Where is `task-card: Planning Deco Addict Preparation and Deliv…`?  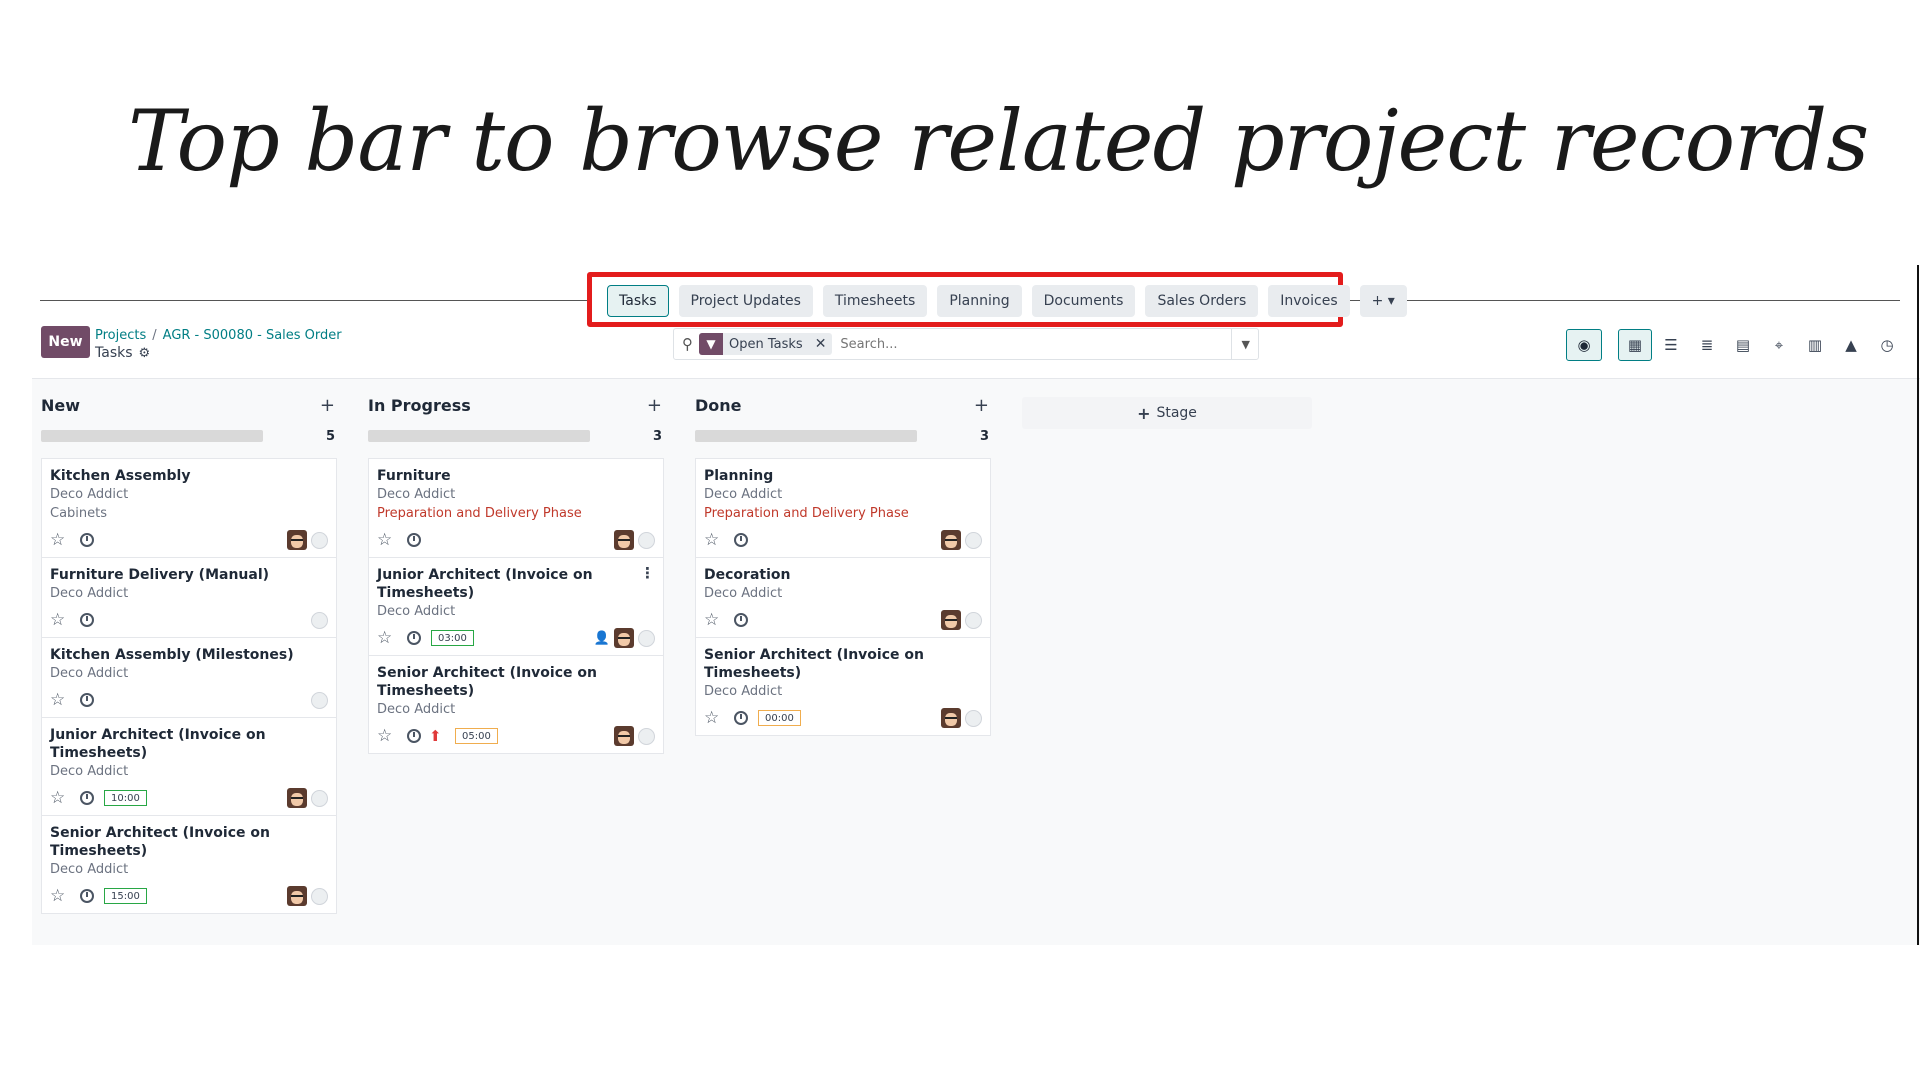
task-card: Planning Deco Addict Preparation and Deliv… is located at coordinates (843, 508).